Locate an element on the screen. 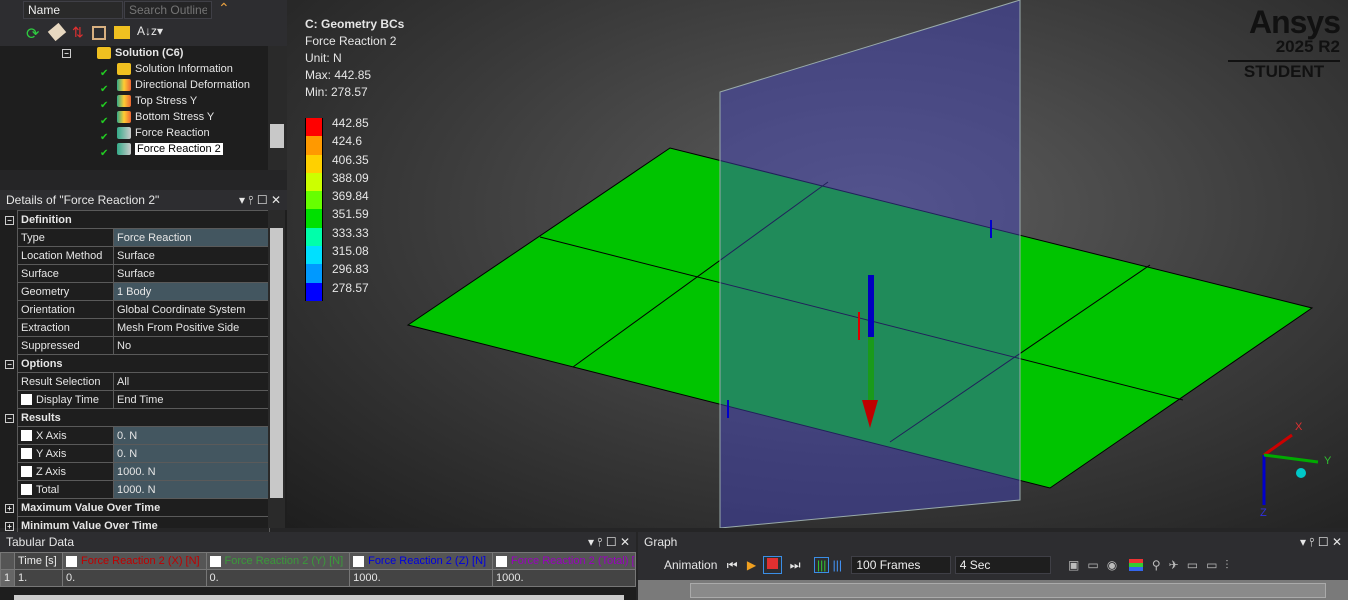  display-time-checkbox is located at coordinates (26, 400).